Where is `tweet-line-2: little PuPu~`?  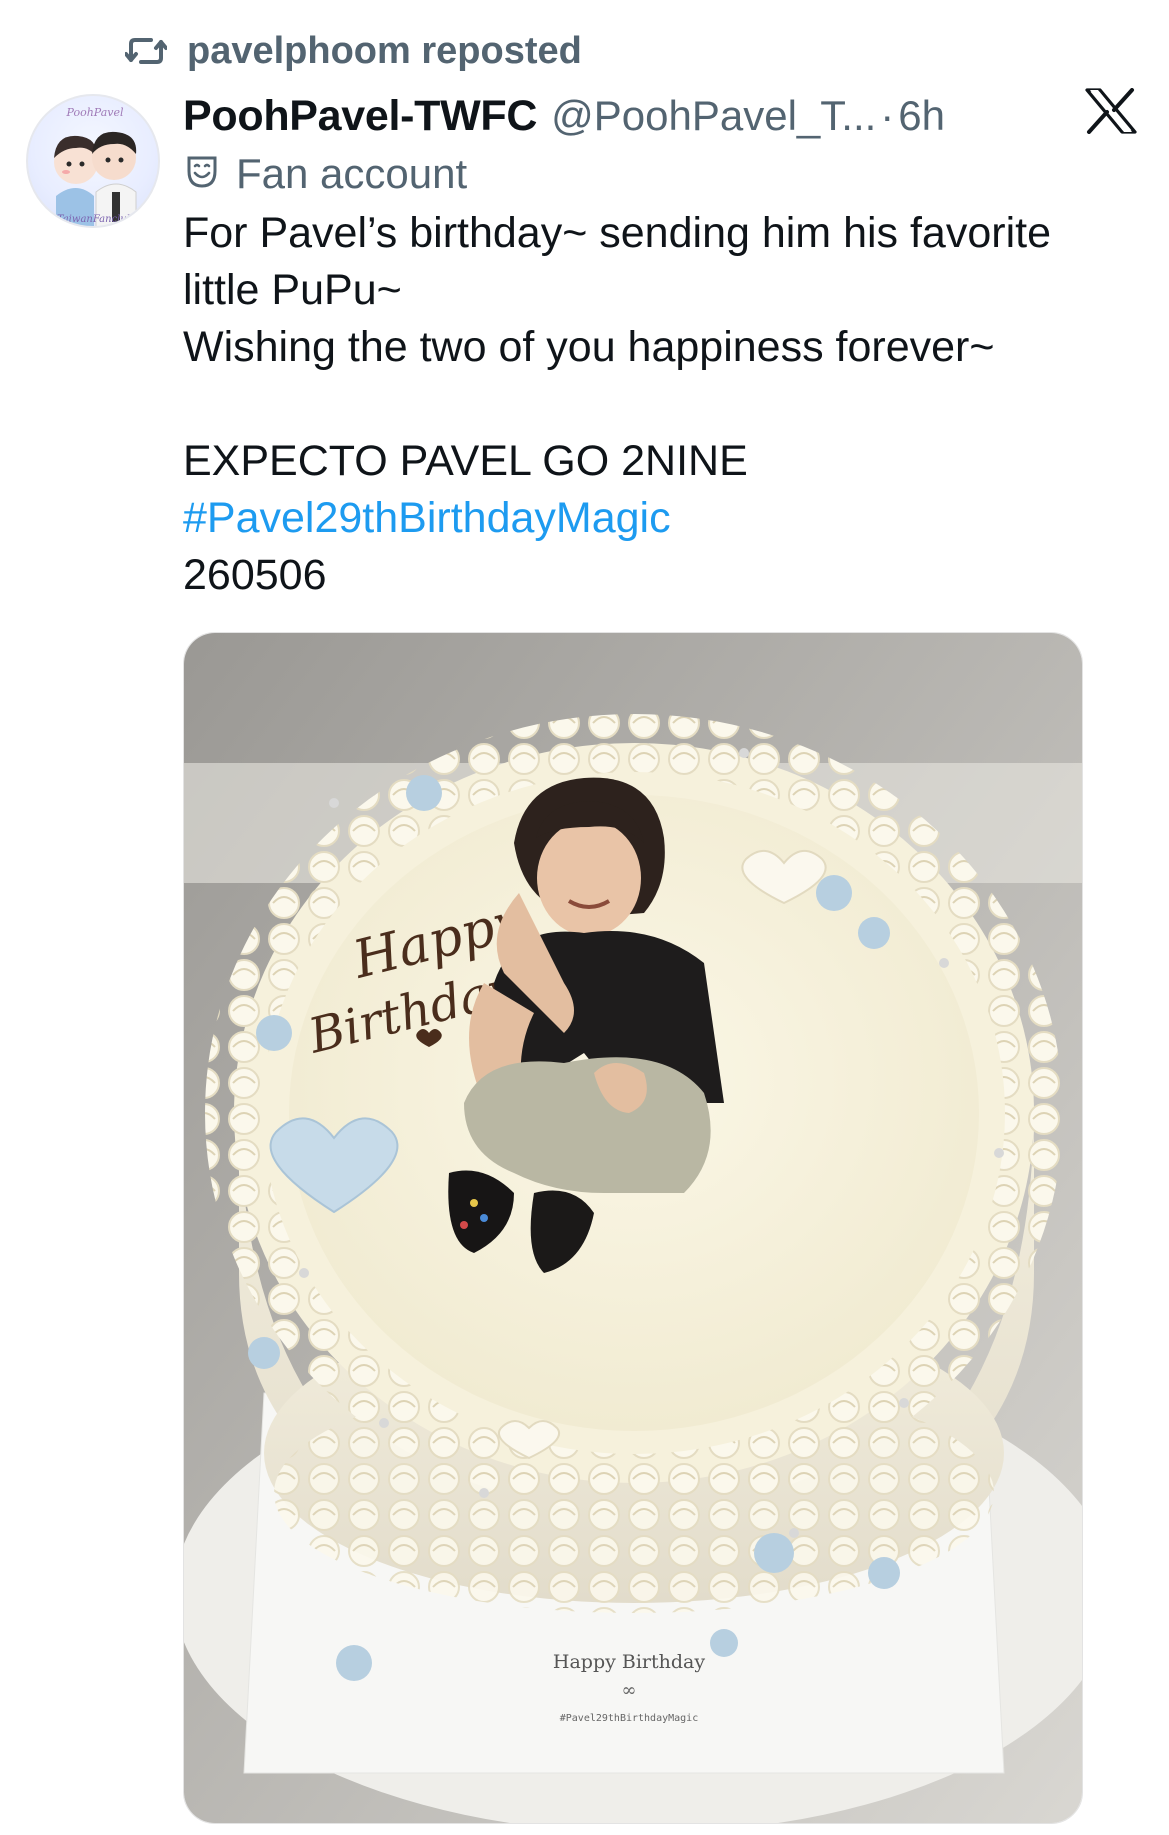 tweet-line-2: little PuPu~ is located at coordinates (292, 290).